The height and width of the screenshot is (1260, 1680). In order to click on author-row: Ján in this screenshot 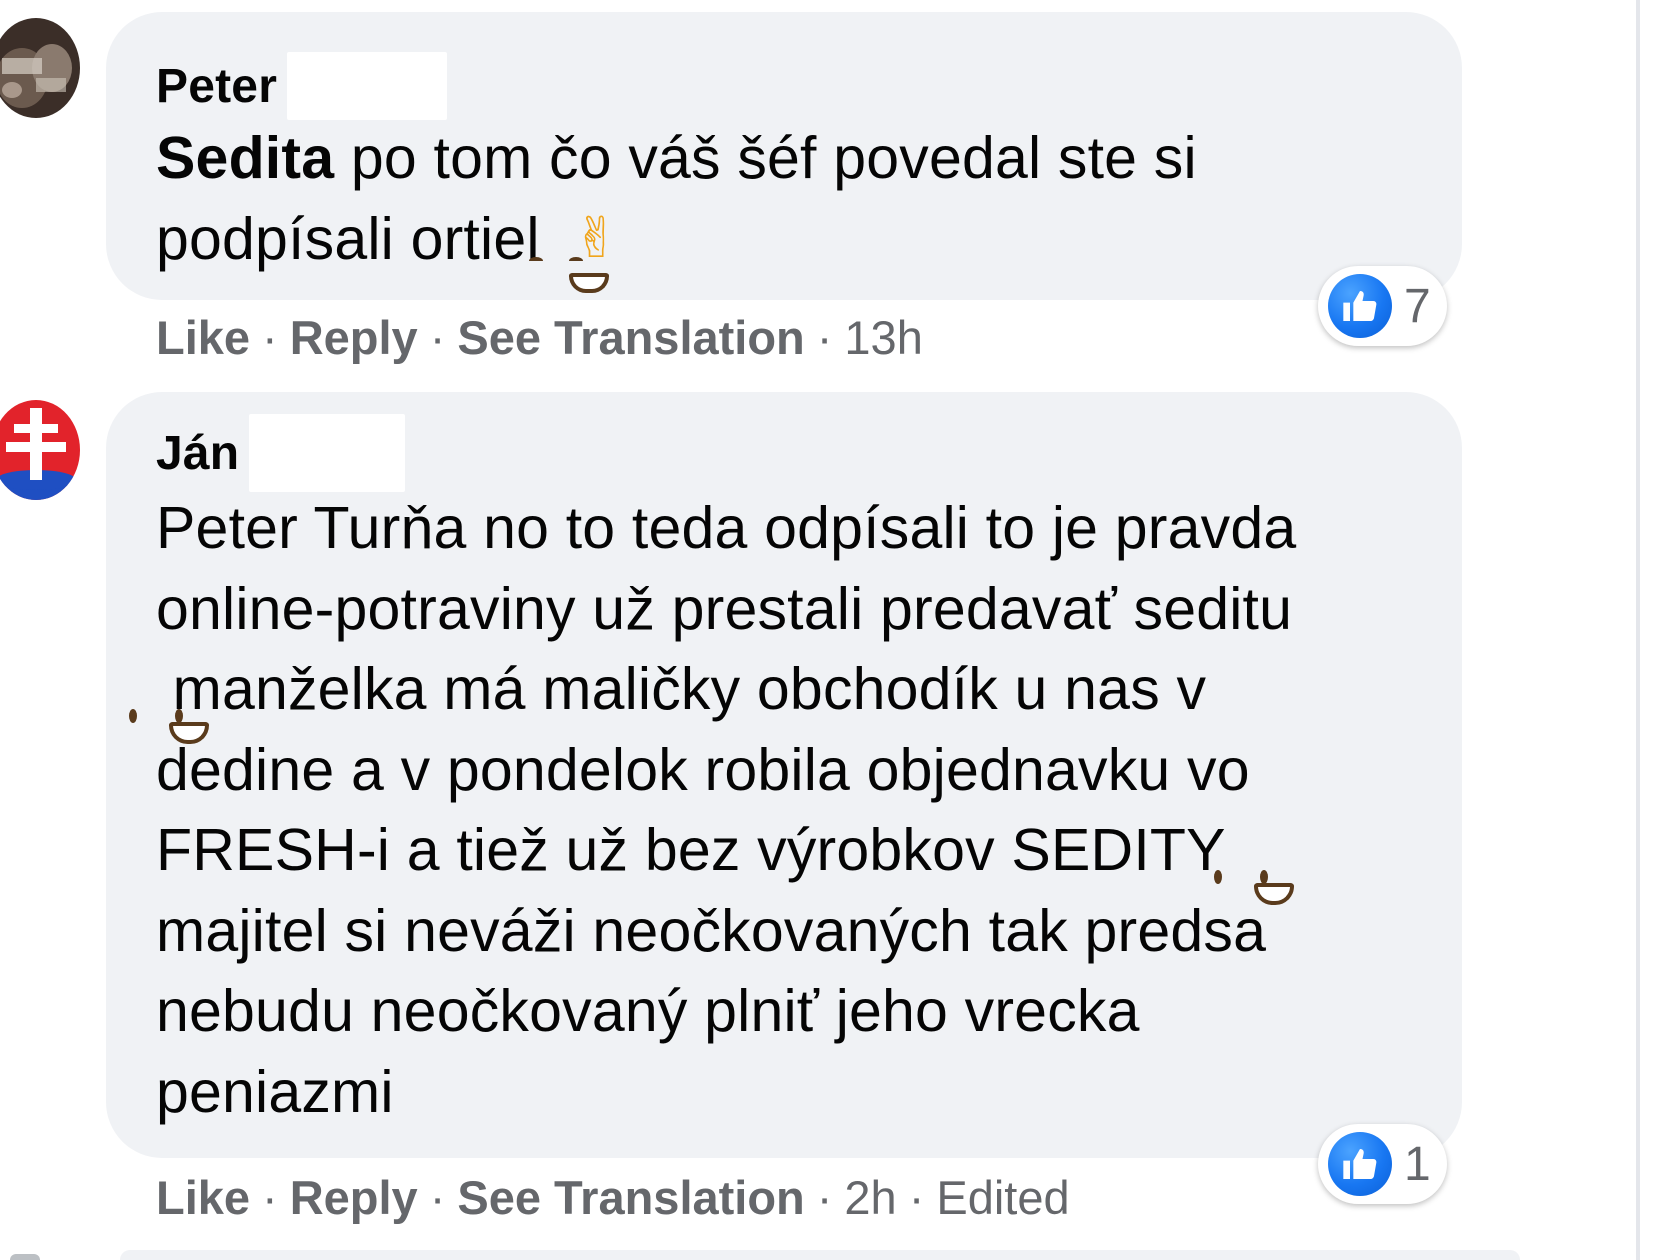, I will do `click(281, 453)`.